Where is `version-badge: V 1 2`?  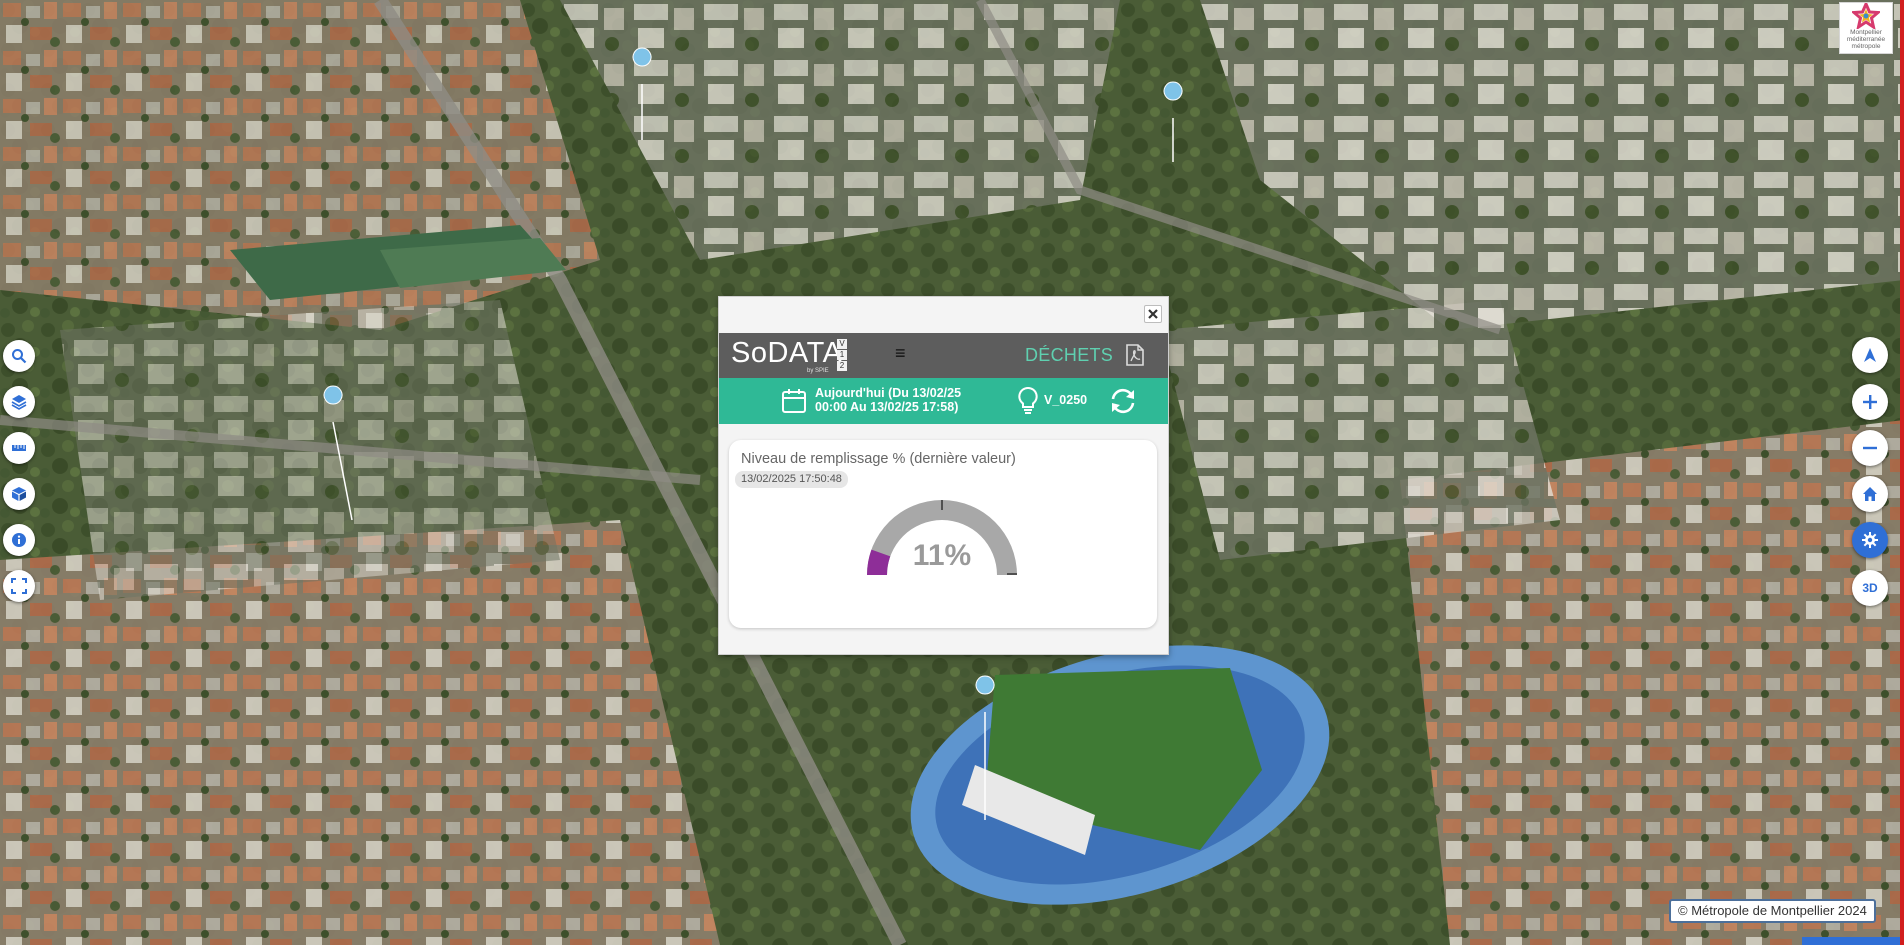
version-badge: V 1 2 is located at coordinates (842, 355).